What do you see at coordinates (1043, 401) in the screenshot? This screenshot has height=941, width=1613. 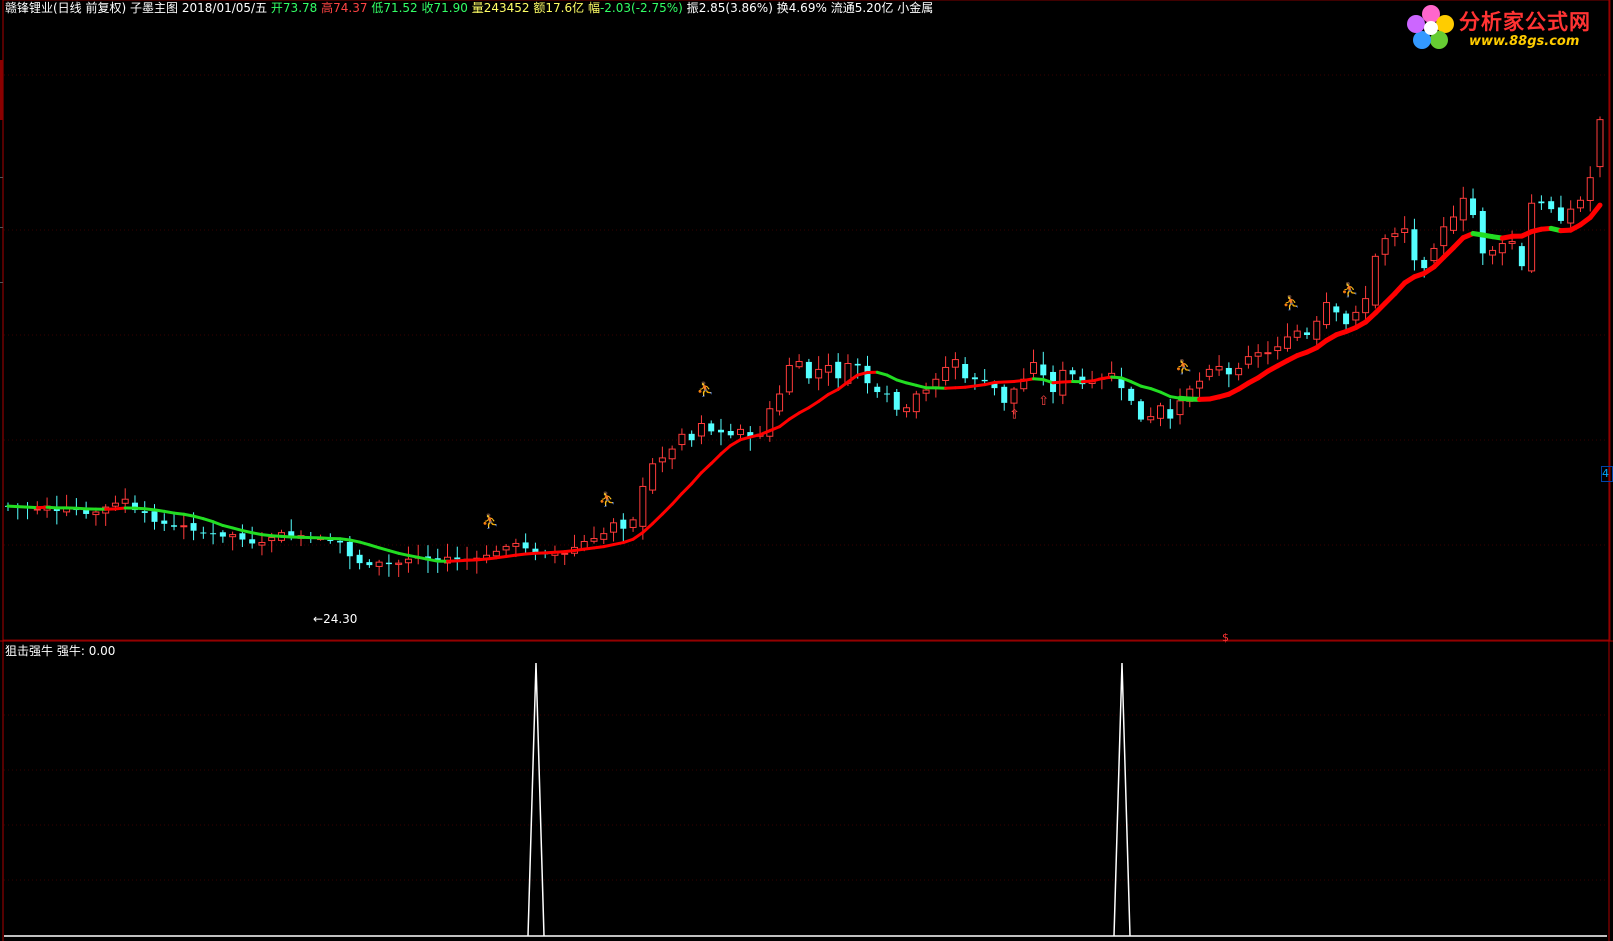 I see `buy-arrow-icon: ⇧` at bounding box center [1043, 401].